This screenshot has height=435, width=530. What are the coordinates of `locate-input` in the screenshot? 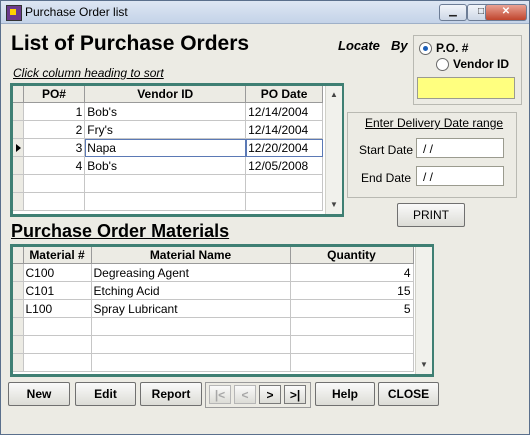 It's located at (466, 88).